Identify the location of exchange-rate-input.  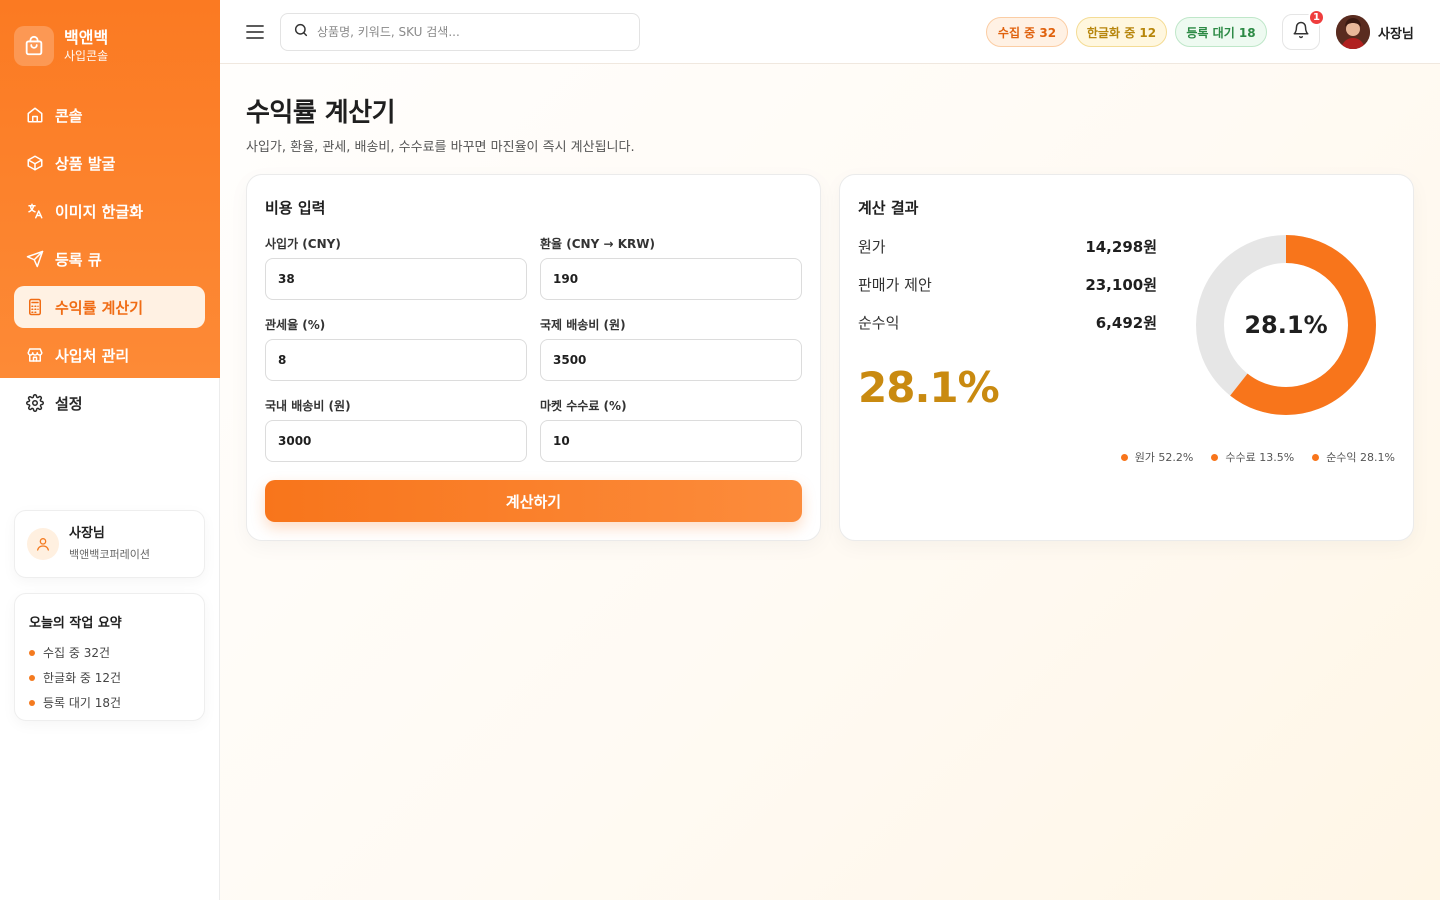
(671, 279).